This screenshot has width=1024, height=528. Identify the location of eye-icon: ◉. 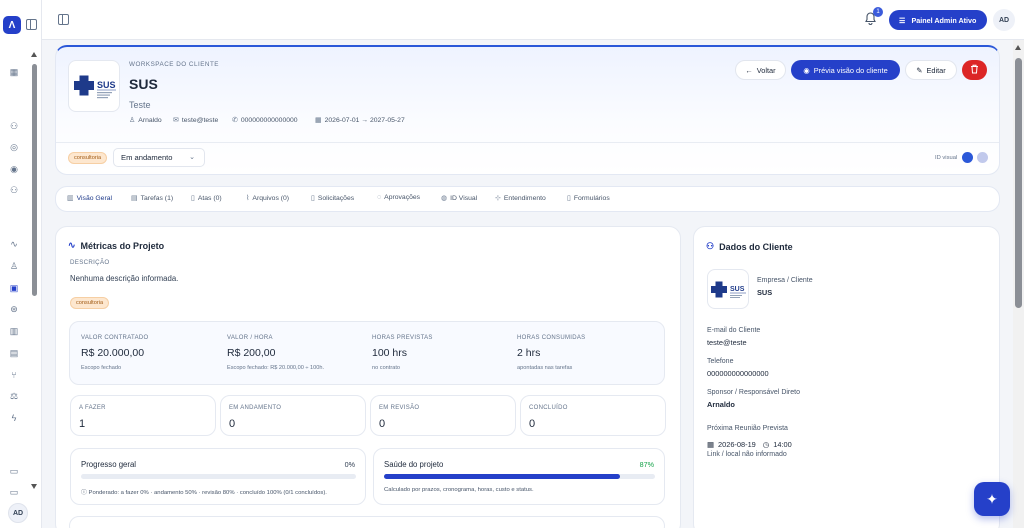
(806, 70).